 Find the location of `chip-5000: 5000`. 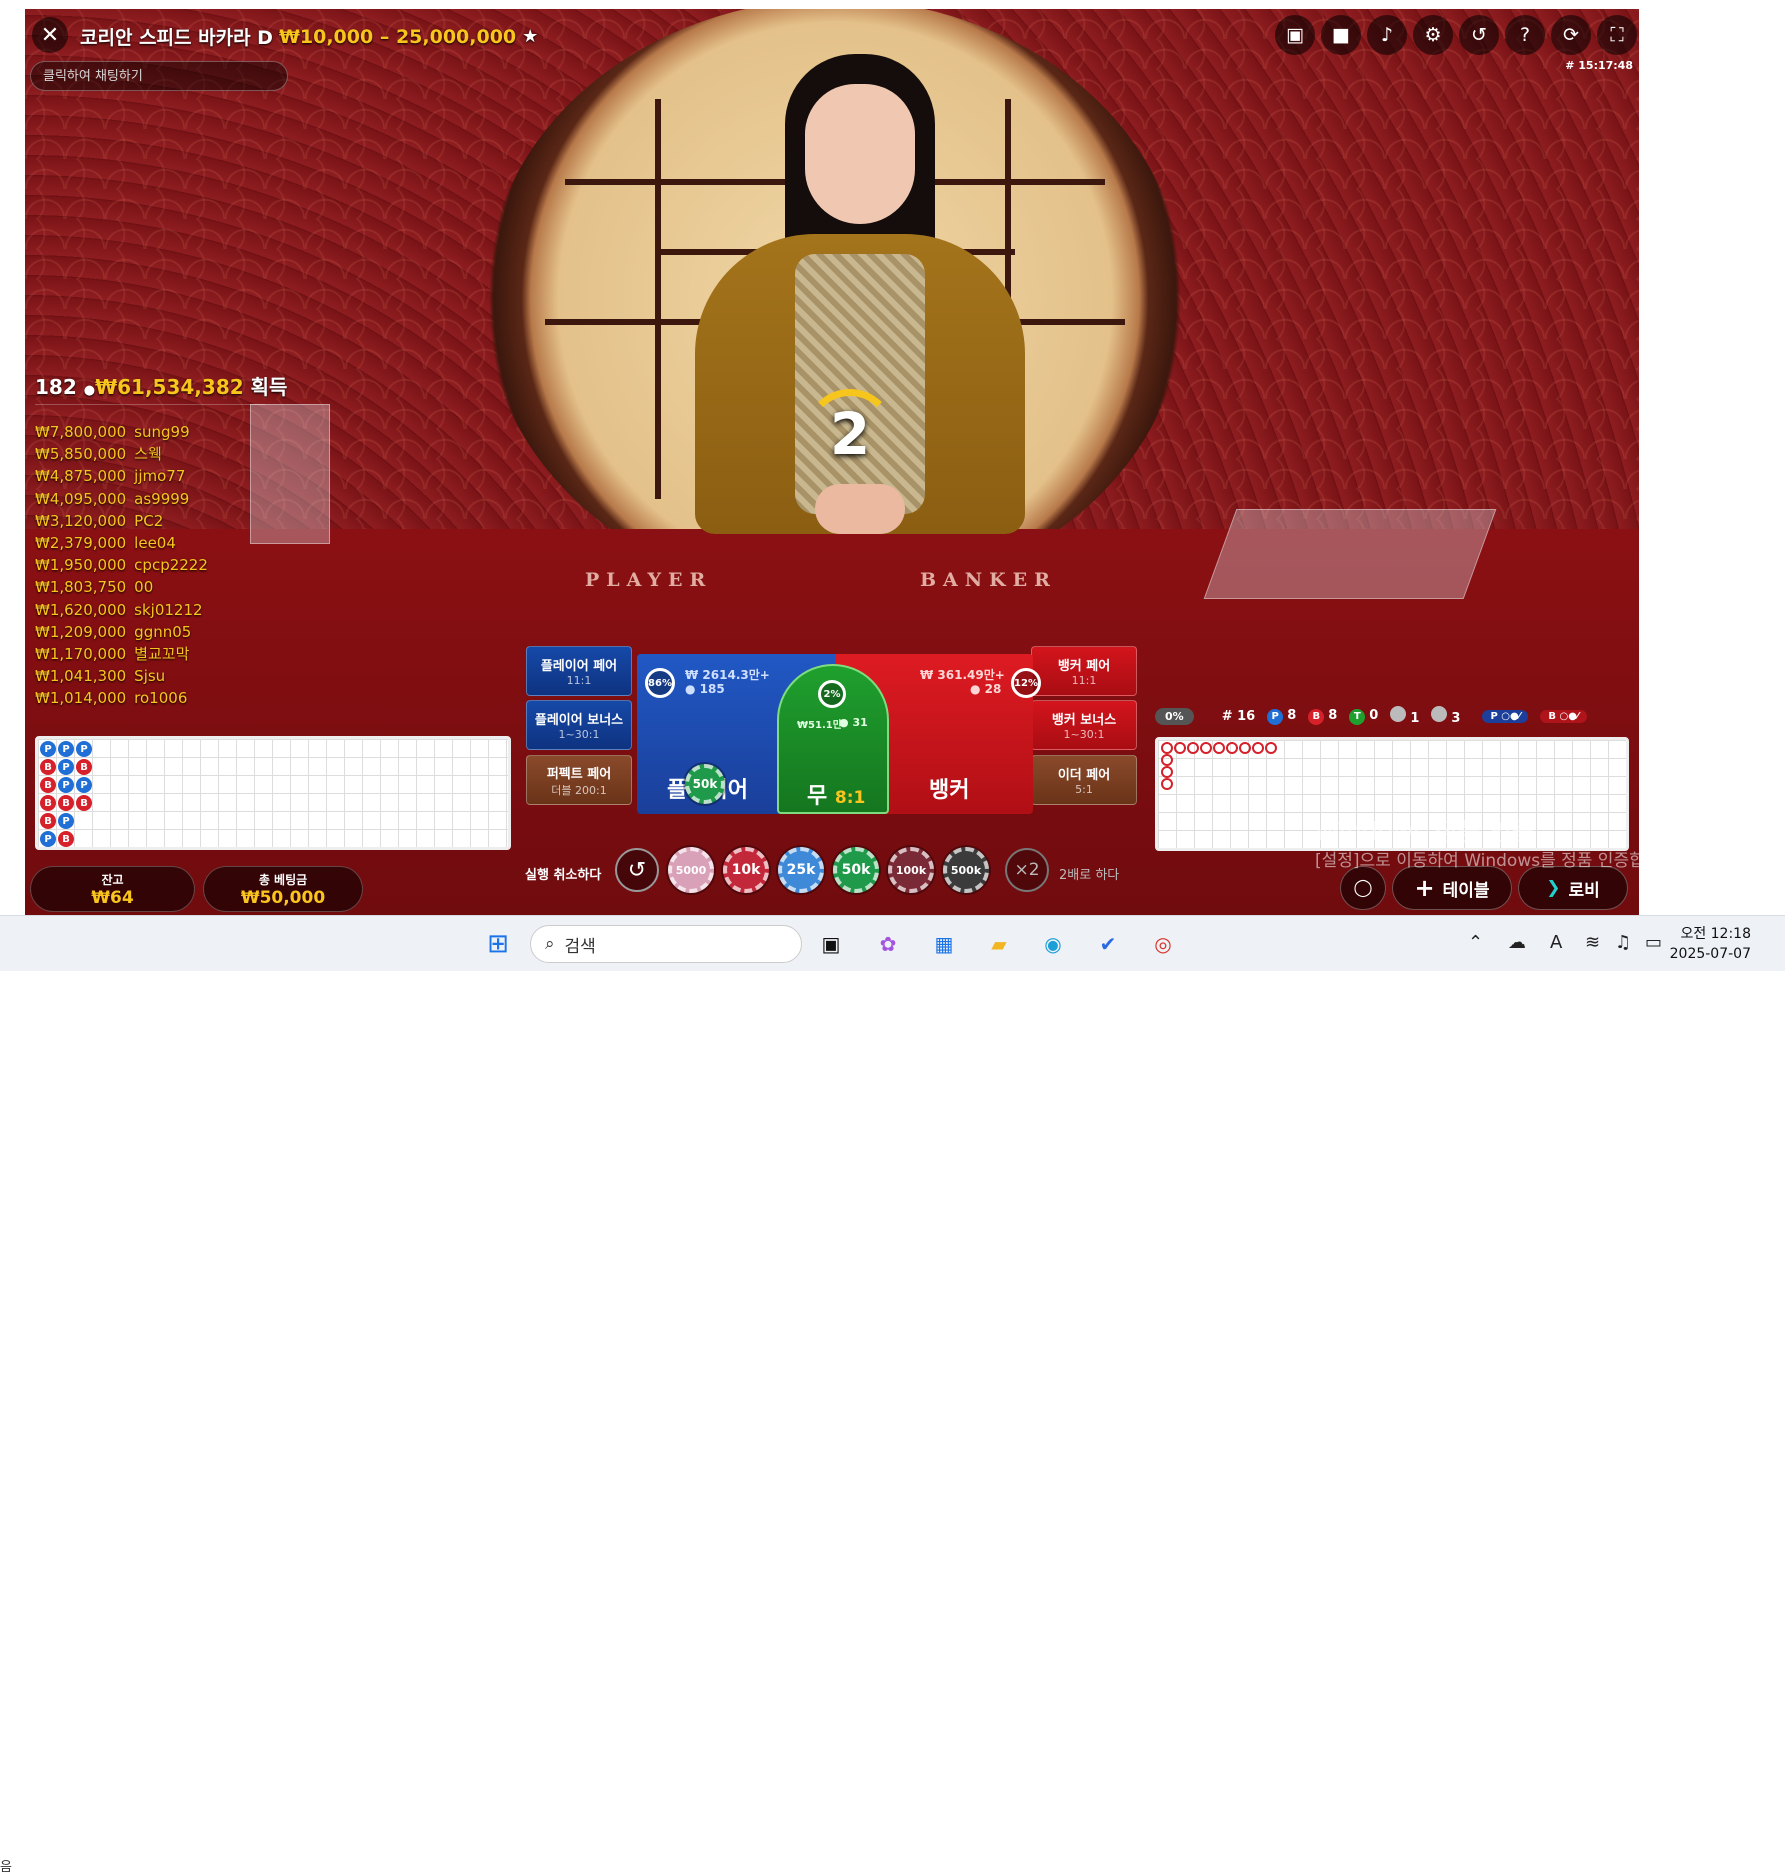

chip-5000: 5000 is located at coordinates (691, 870).